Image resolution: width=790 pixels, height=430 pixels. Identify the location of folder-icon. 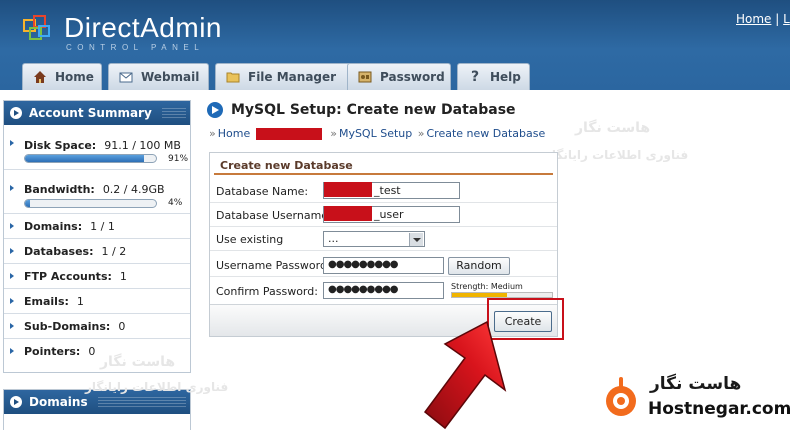
(233, 77).